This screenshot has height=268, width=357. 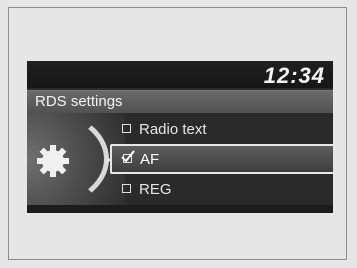 I want to click on menu-item-radio-text: Radio text, so click(x=222, y=130).